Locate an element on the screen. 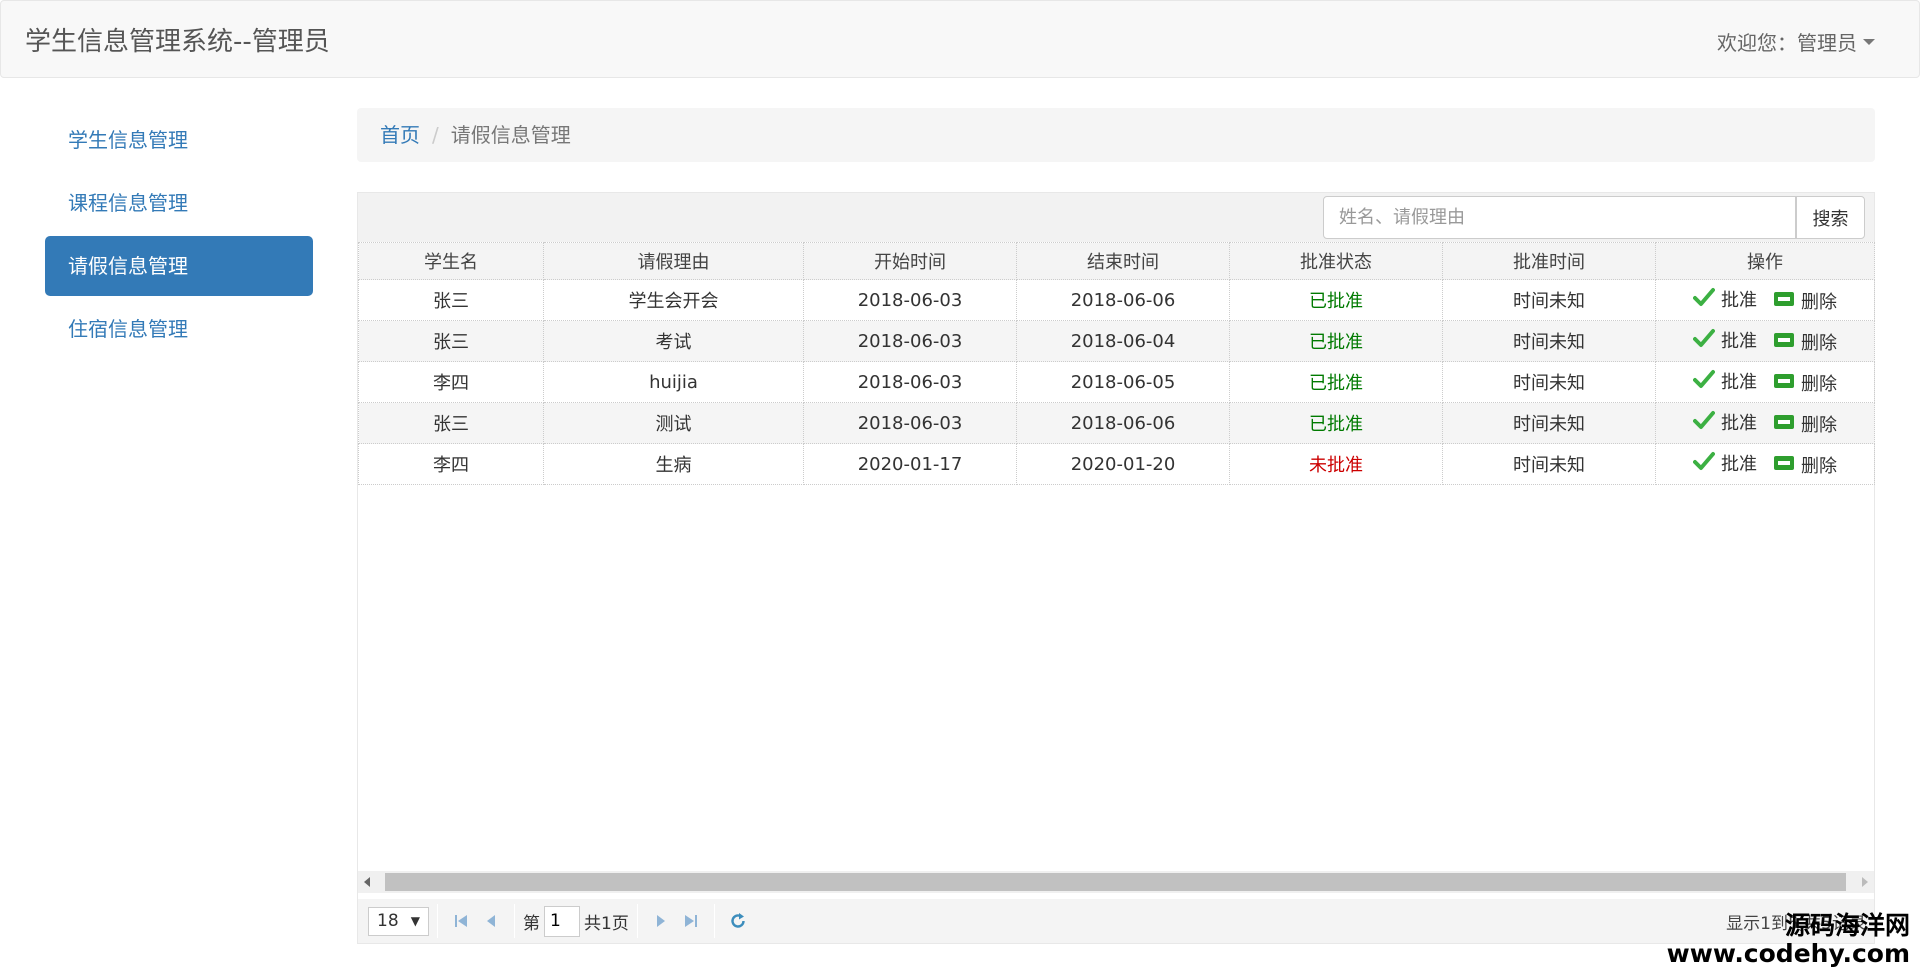 Image resolution: width=1920 pixels, height=974 pixels. column-header-name: 学生名 is located at coordinates (451, 261).